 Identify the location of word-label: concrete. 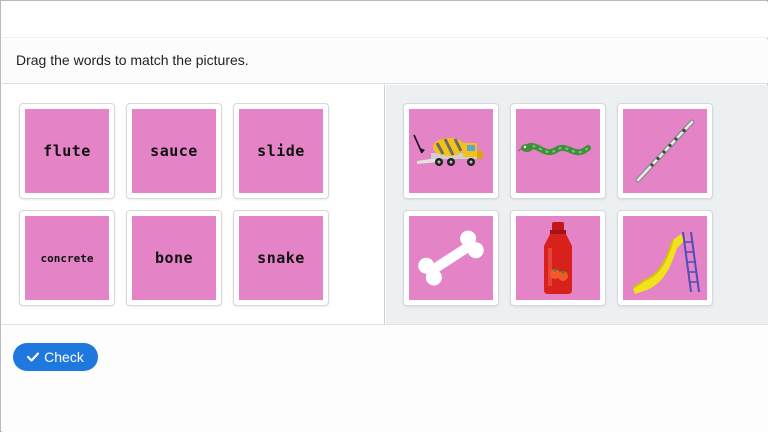
(67, 258).